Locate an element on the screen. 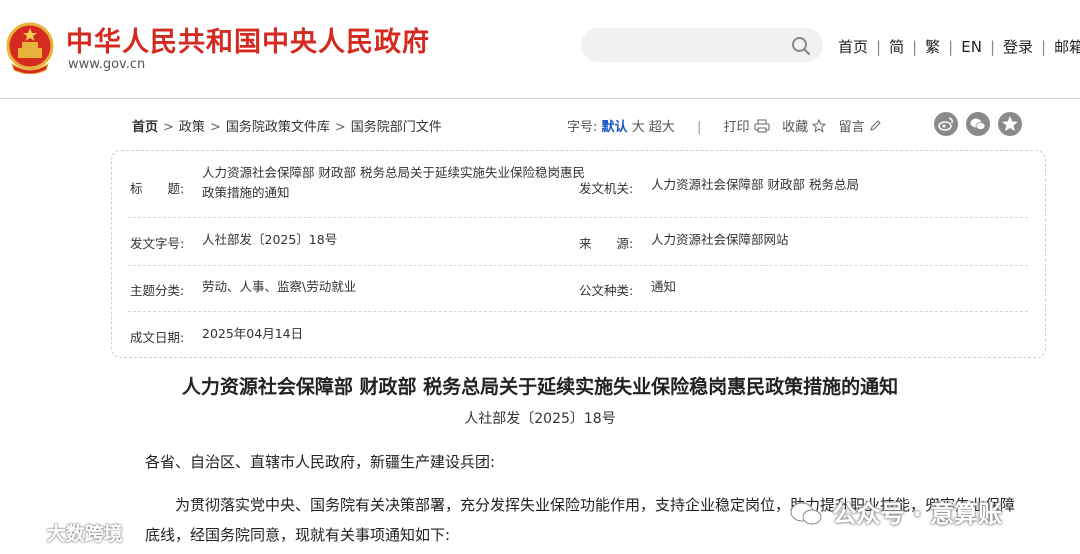 The image size is (1080, 554). print-button: 打印 is located at coordinates (746, 127).